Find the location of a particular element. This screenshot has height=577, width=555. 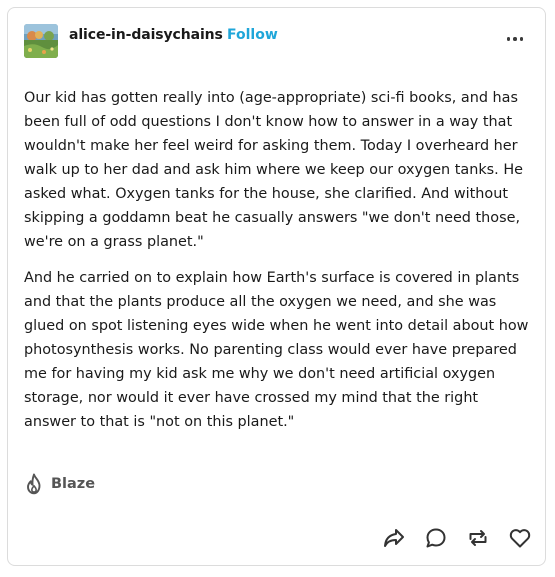

follow-button: Follow is located at coordinates (252, 35).